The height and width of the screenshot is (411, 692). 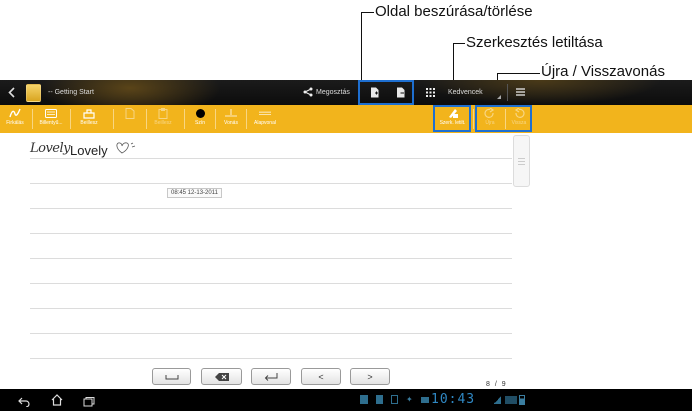 What do you see at coordinates (454, 11) in the screenshot?
I see `callout-insert-delete-page: Oldal beszúrása/törlése` at bounding box center [454, 11].